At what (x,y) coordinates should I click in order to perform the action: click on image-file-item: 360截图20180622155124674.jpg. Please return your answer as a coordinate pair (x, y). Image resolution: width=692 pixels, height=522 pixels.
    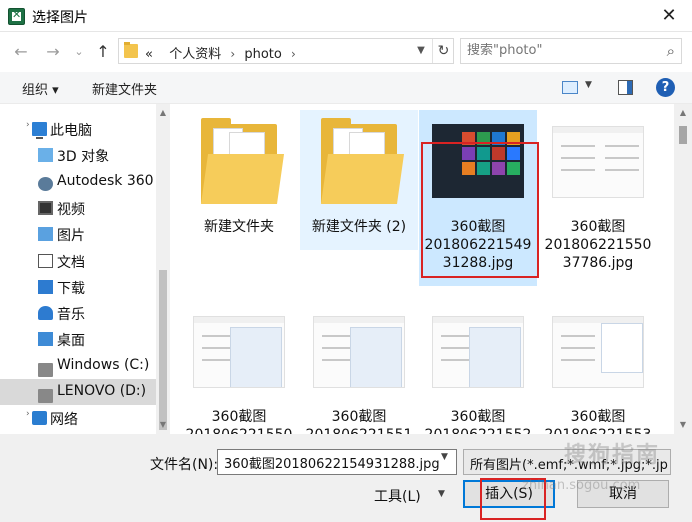
    Looking at the image, I should click on (359, 367).